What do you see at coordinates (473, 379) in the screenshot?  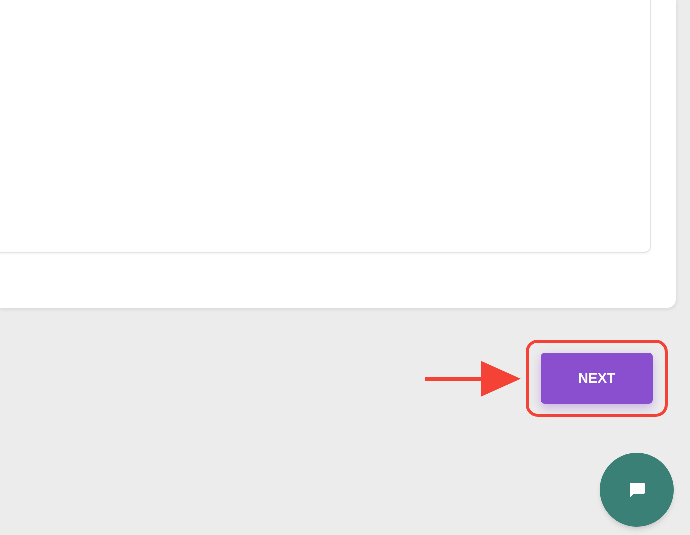 I see `arrow-icon` at bounding box center [473, 379].